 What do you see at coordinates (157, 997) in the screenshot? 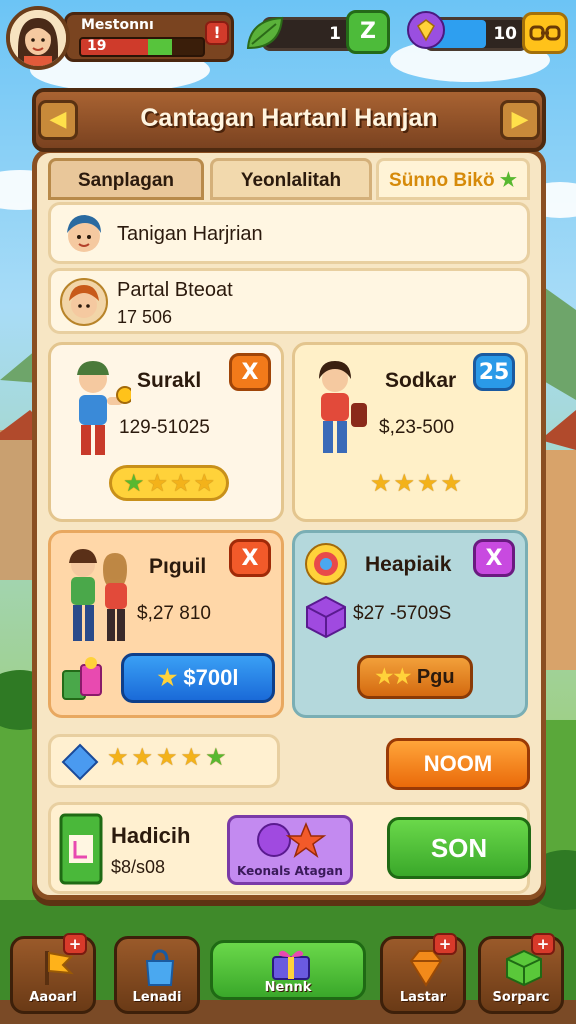
I see `nav-lenadi-label: Lenadi` at bounding box center [157, 997].